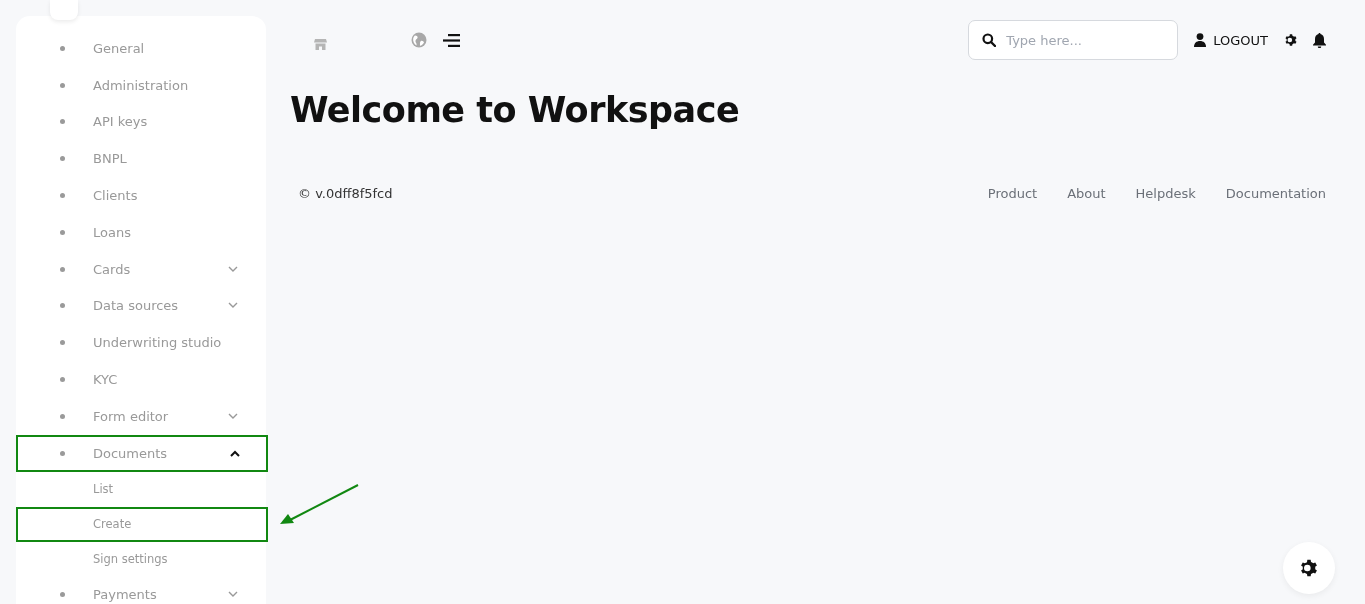 This screenshot has width=1365, height=604. I want to click on version-text: © v.0dff8f5fcd, so click(345, 193).